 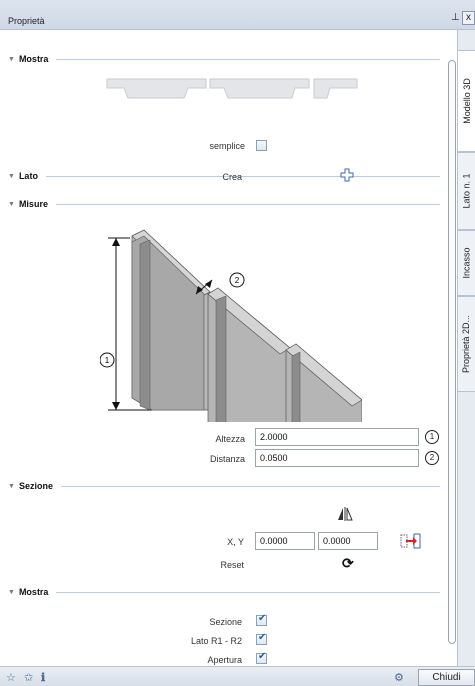 I want to click on favorites-save-icon: ✩, so click(x=28, y=677).